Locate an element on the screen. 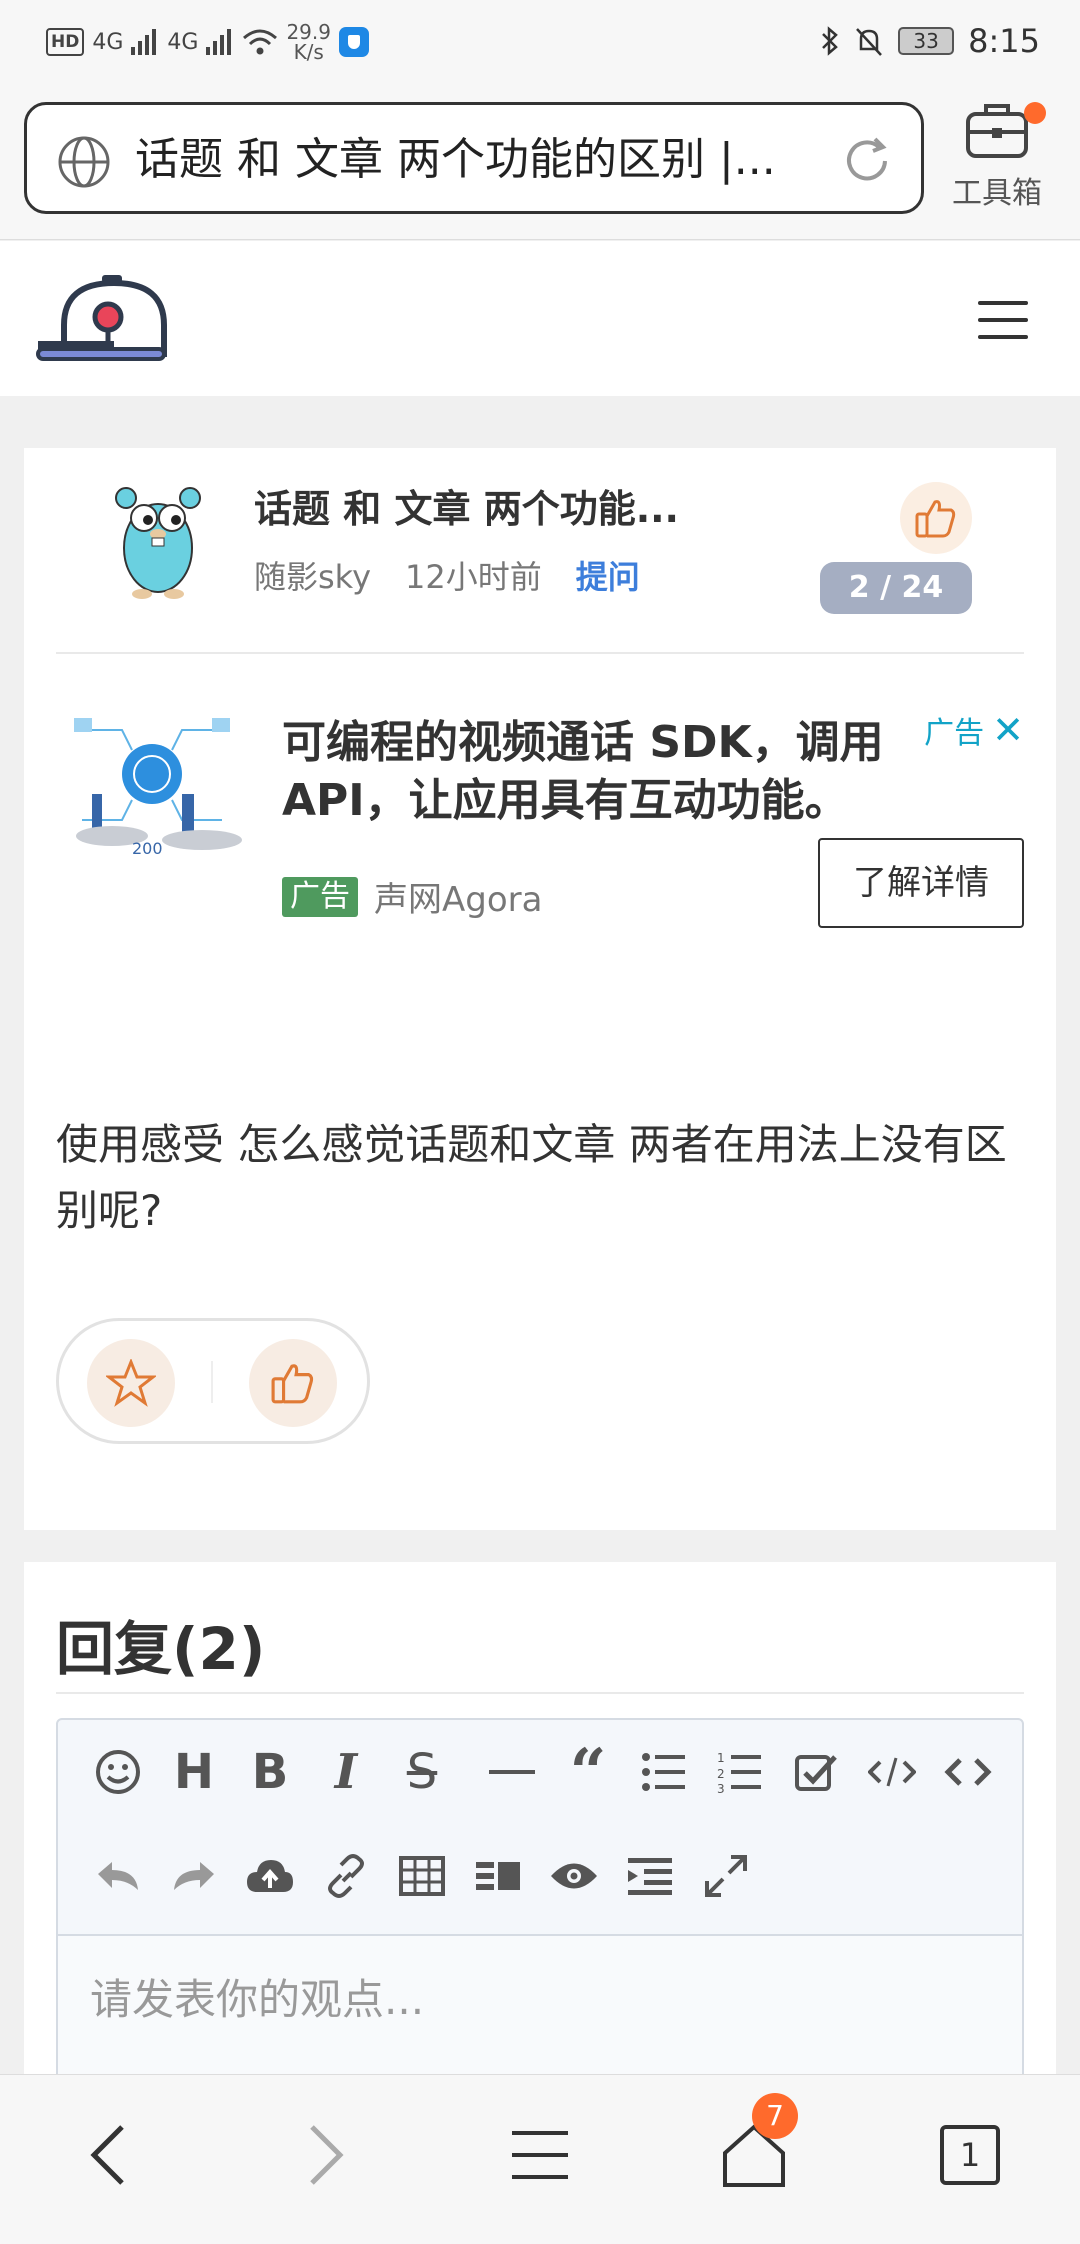  favorite-button is located at coordinates (131, 1383).